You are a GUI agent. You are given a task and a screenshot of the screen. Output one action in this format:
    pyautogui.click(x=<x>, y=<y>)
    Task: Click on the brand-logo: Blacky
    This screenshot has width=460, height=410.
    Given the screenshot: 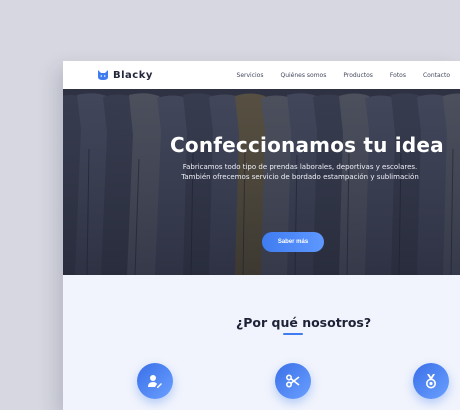 What is the action you would take?
    pyautogui.click(x=125, y=75)
    